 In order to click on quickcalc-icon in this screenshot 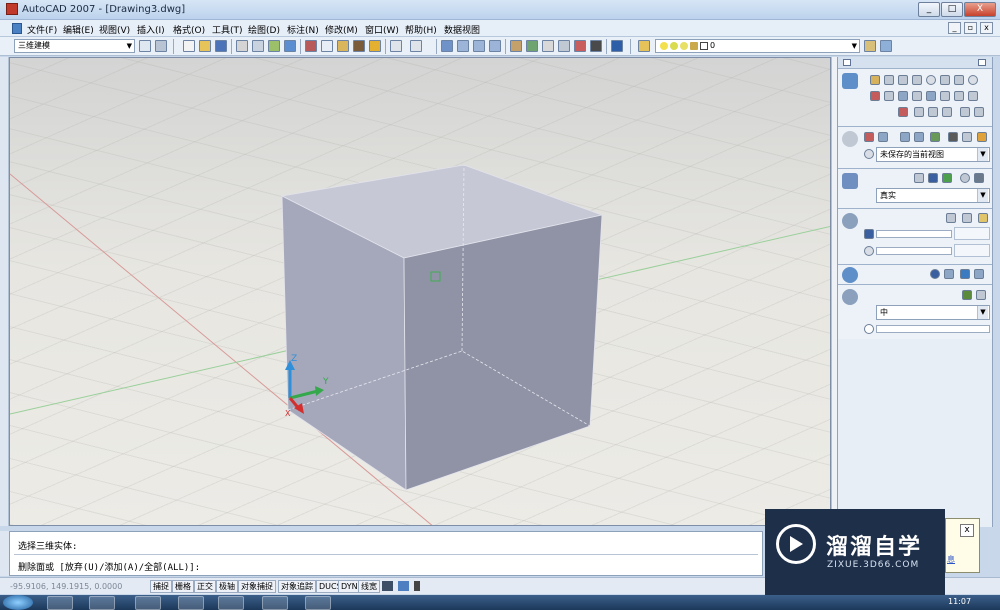, I will do `click(596, 46)`.